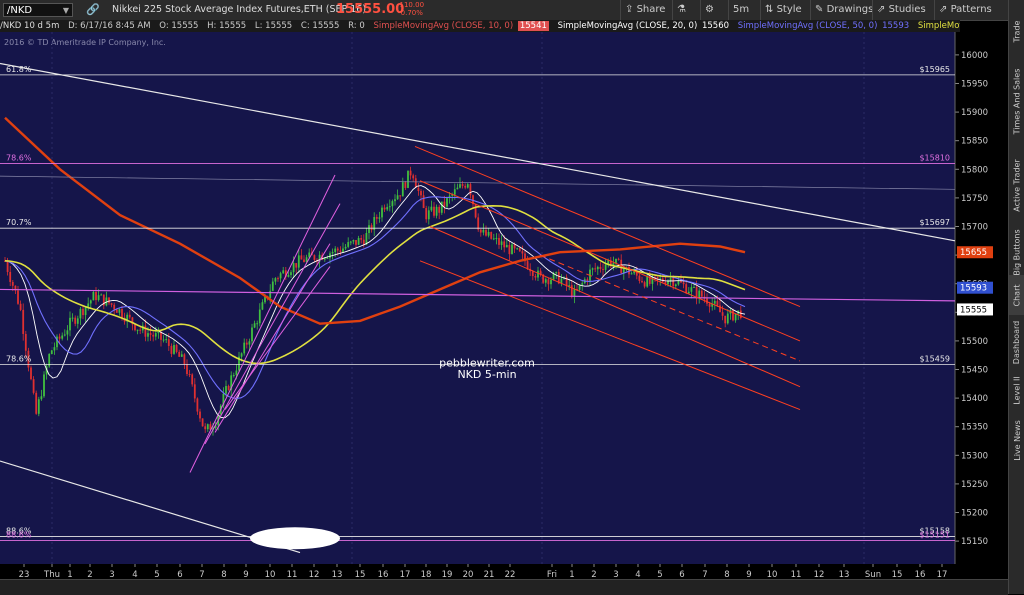 The image size is (1024, 595). I want to click on x-tick-label: 11, so click(292, 574).